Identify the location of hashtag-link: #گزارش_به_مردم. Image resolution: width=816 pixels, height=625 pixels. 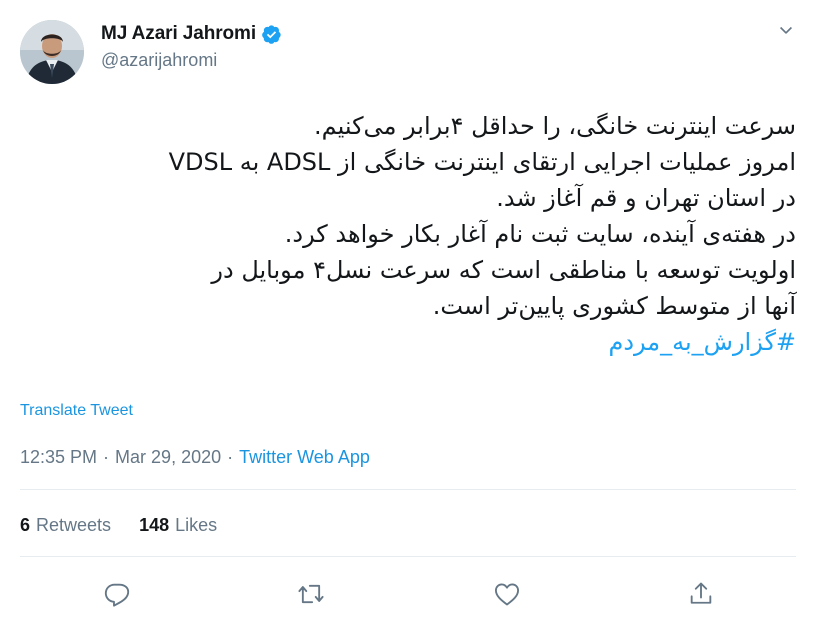
(408, 342).